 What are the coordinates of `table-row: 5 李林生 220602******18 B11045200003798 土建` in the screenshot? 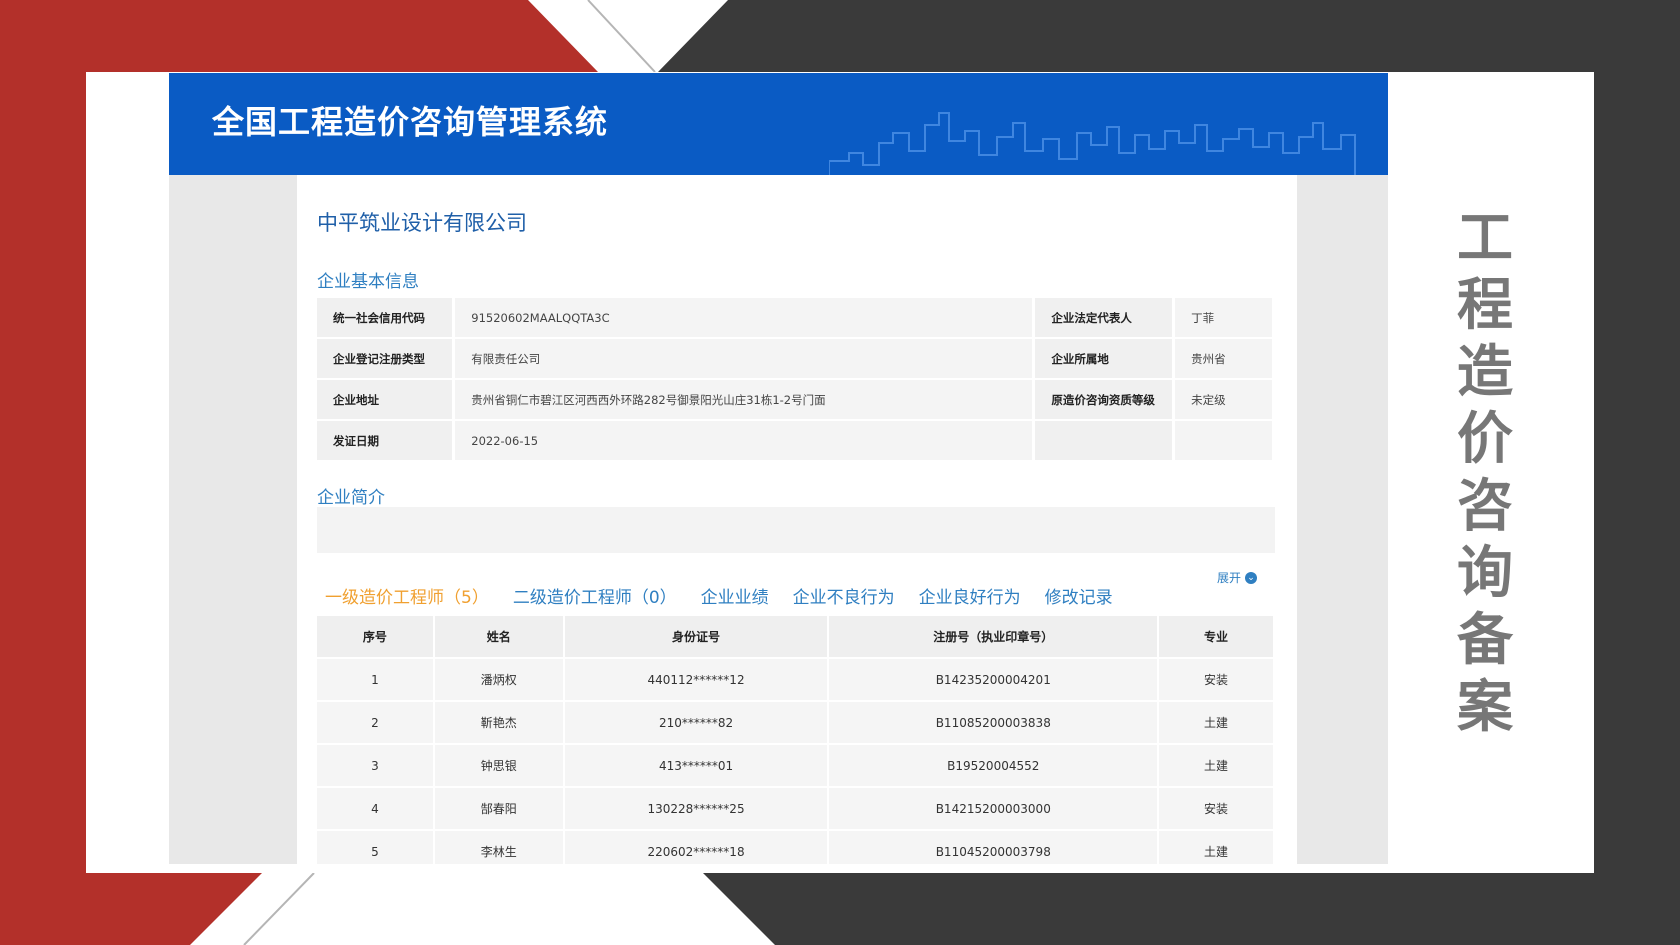 It's located at (796, 847).